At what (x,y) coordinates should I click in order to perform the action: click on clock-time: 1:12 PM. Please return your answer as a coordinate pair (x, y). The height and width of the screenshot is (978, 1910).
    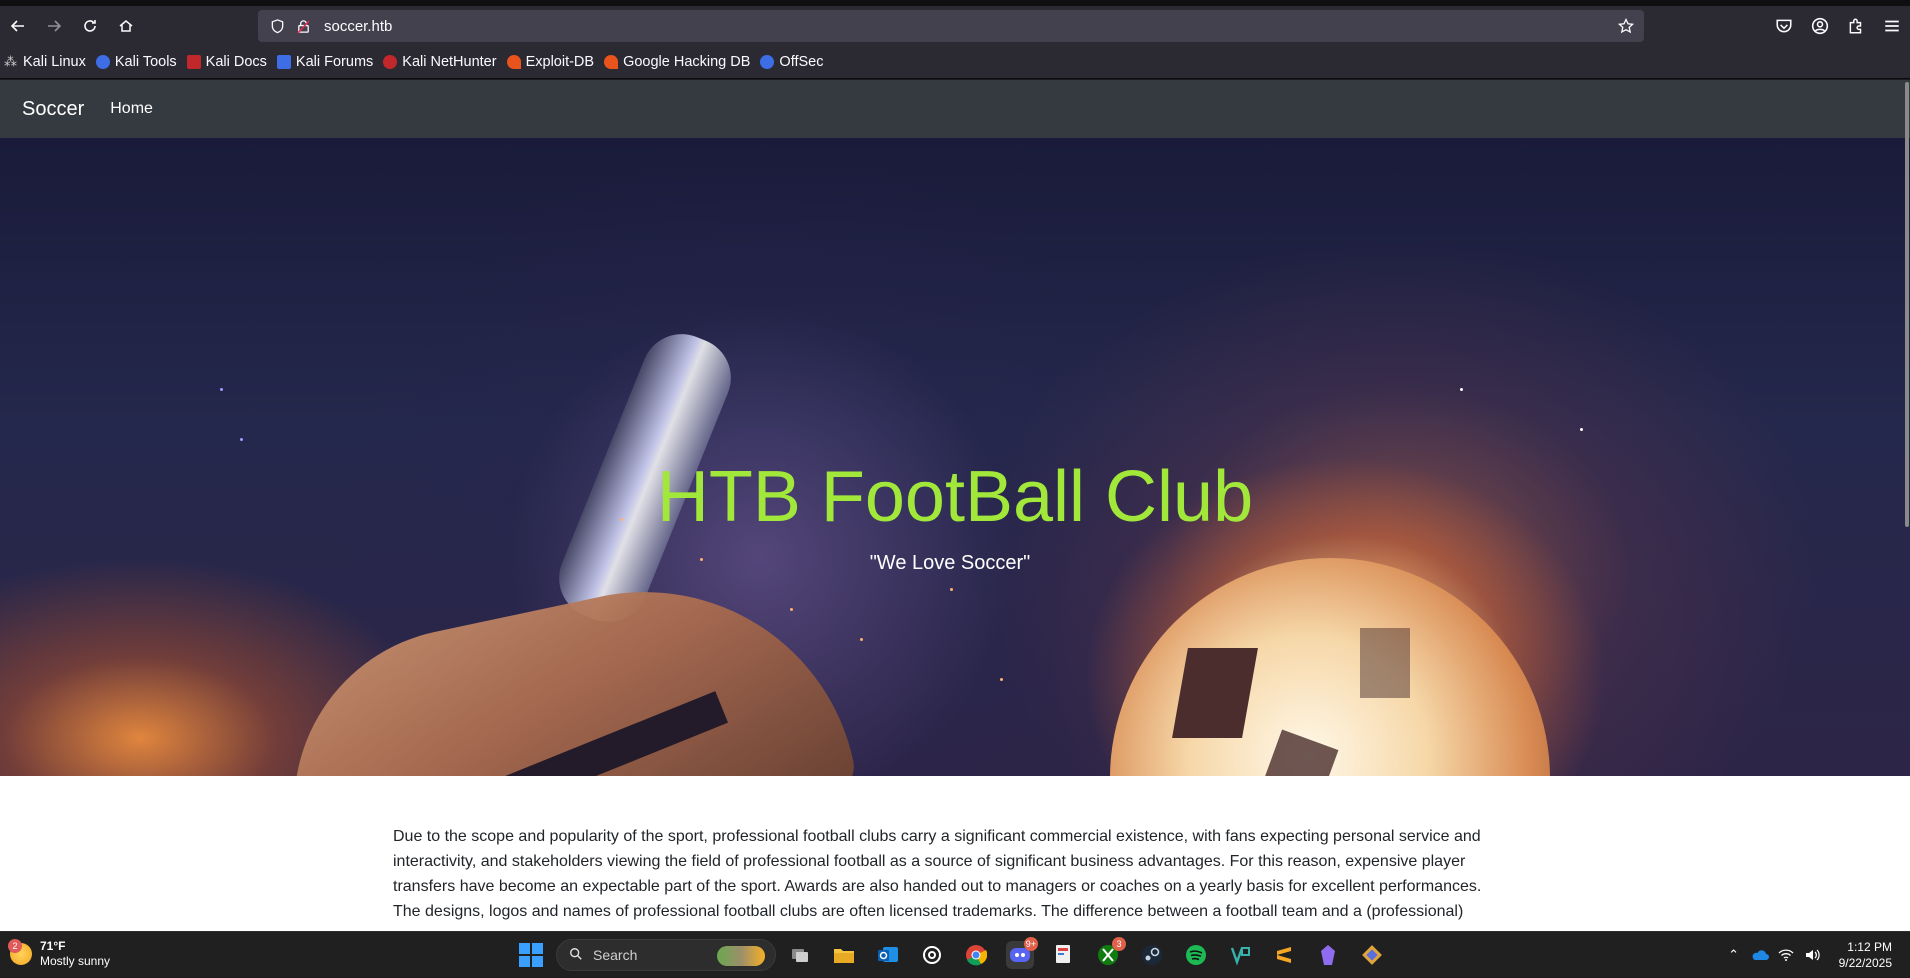
    Looking at the image, I should click on (1869, 947).